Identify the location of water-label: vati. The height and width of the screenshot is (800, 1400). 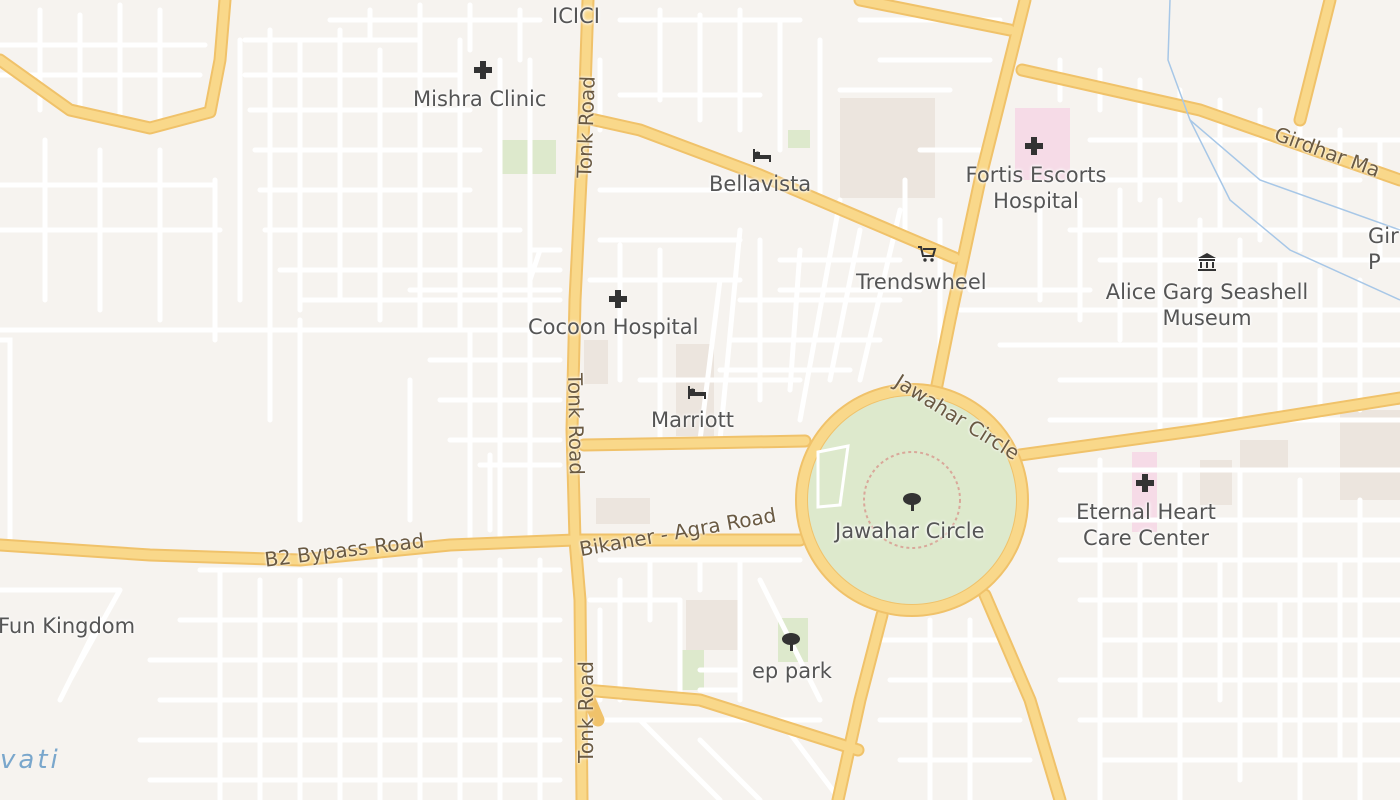
(30, 760).